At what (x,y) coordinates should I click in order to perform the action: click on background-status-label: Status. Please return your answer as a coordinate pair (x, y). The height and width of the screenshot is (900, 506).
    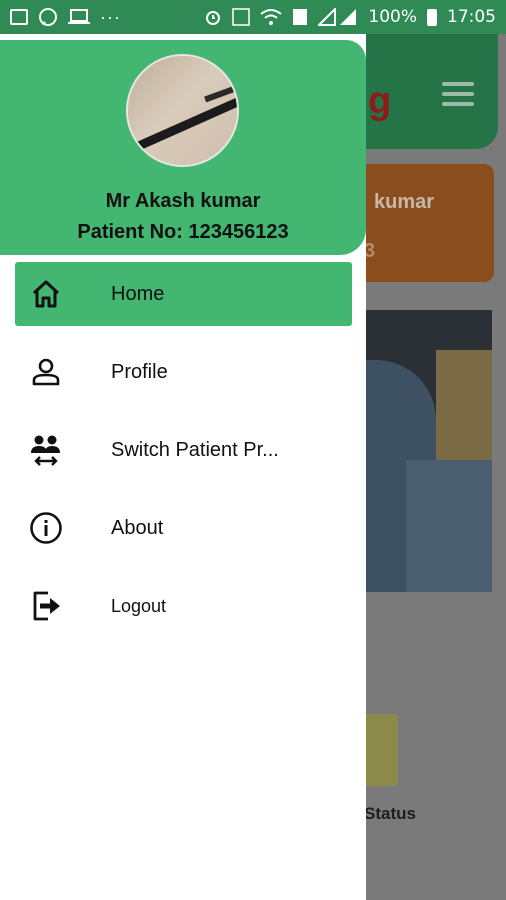
    Looking at the image, I should click on (391, 813).